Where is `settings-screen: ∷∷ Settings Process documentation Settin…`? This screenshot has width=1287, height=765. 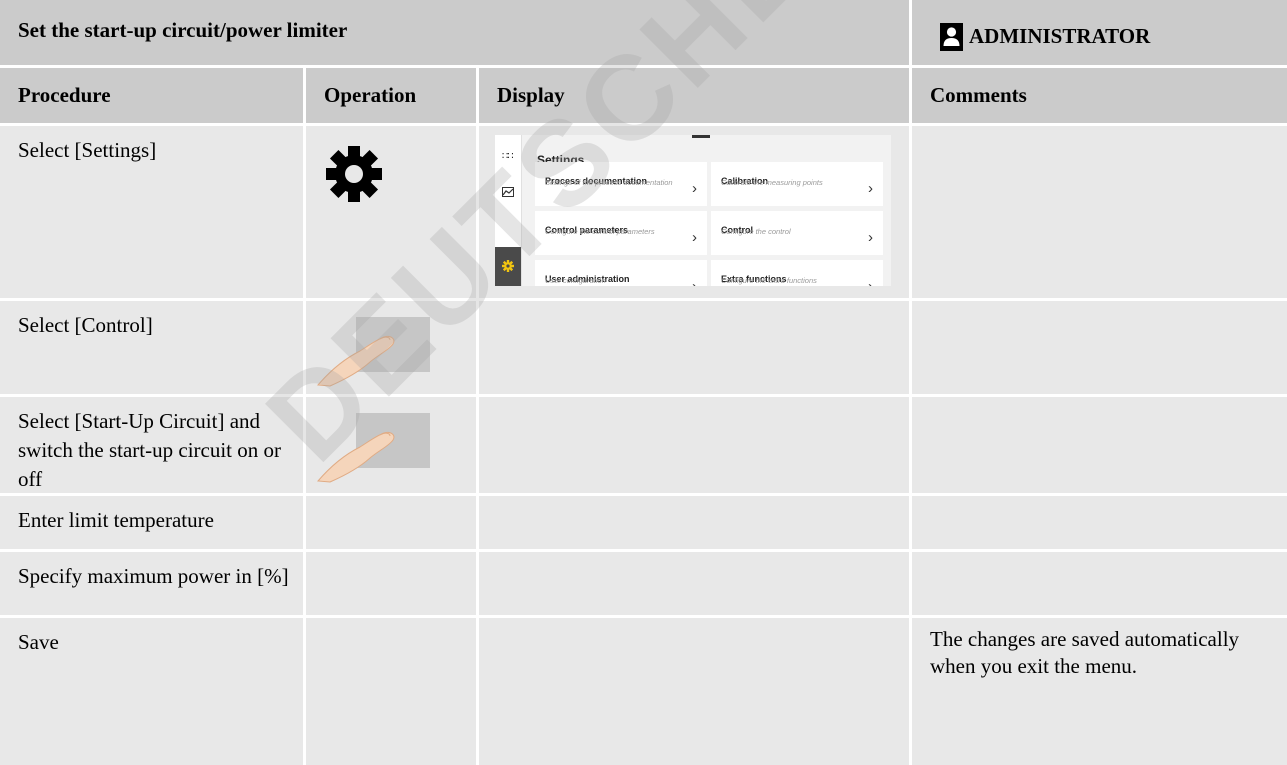 settings-screen: ∷∷ Settings Process documentation Settin… is located at coordinates (693, 210).